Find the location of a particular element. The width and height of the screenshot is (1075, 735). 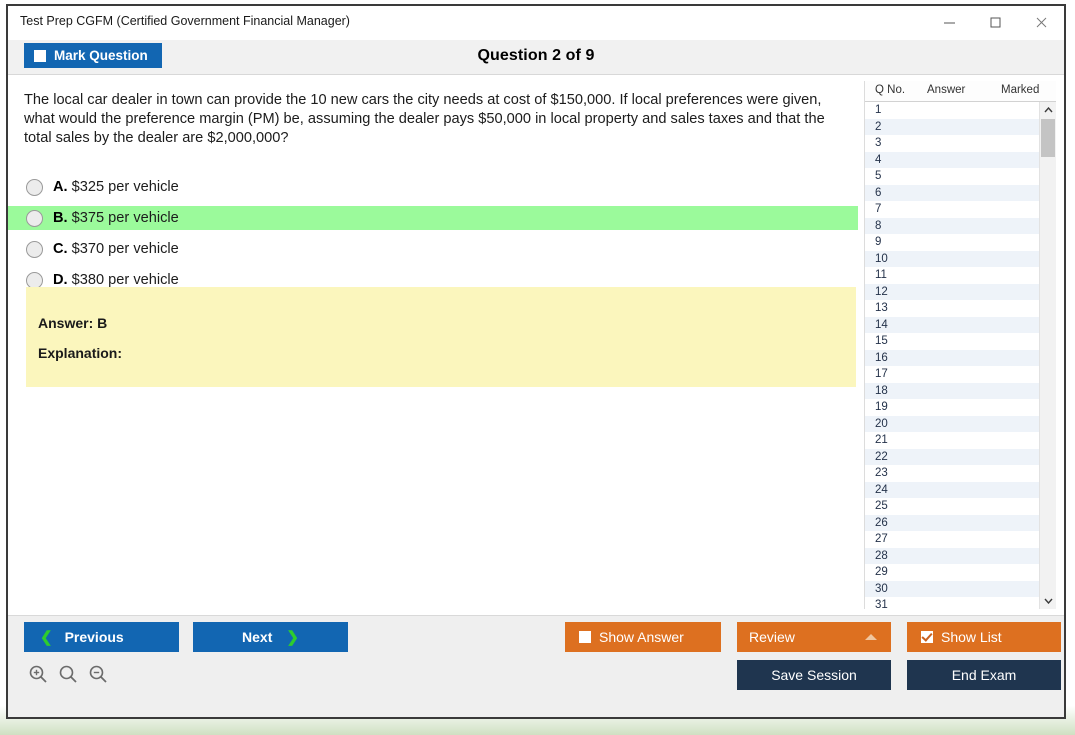

show-answer-button: Show Answer is located at coordinates (643, 637).